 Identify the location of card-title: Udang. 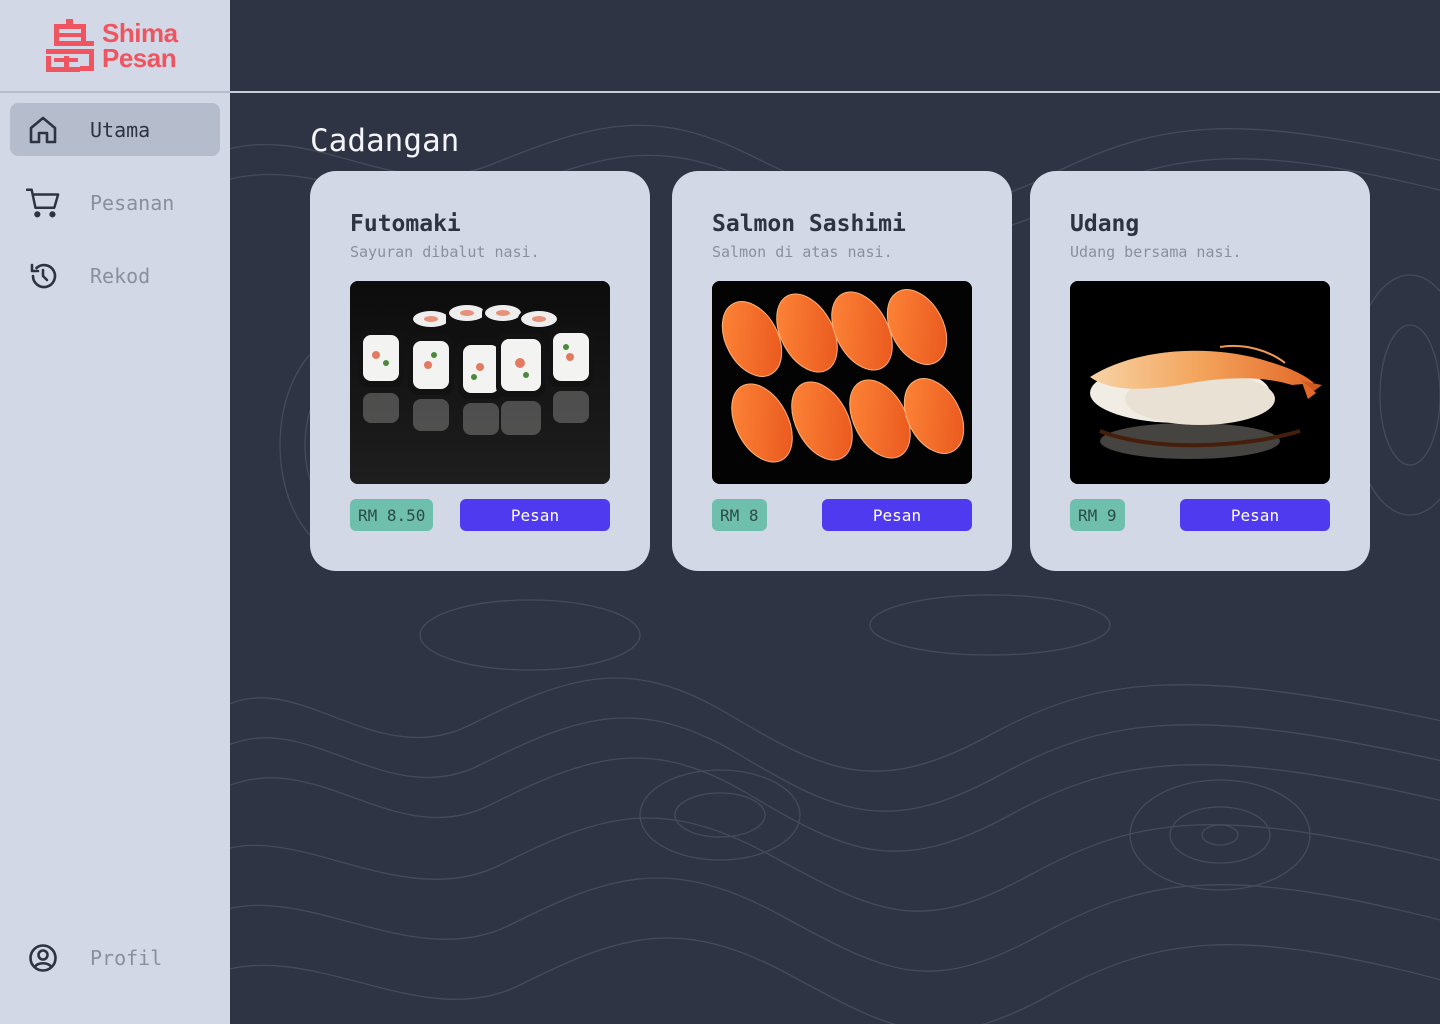
(1105, 224).